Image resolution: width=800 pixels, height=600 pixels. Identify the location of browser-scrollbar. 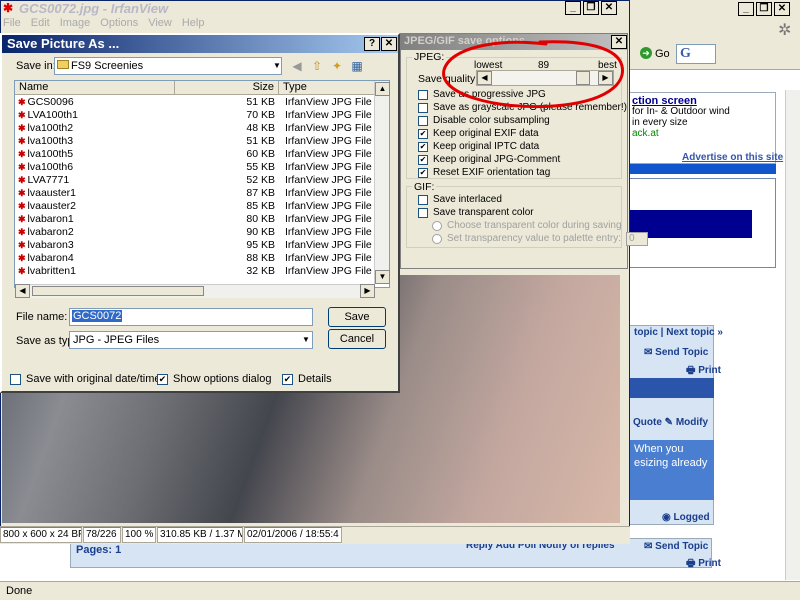
(792, 335).